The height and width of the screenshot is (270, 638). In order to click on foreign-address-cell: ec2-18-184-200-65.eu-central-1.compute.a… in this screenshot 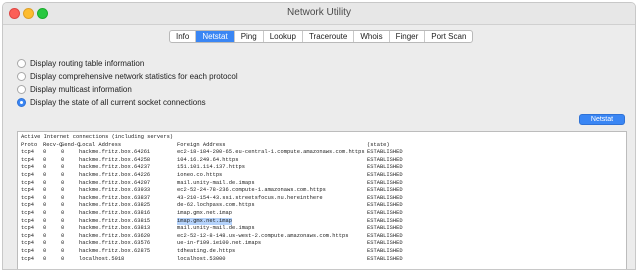, I will do `click(271, 152)`.